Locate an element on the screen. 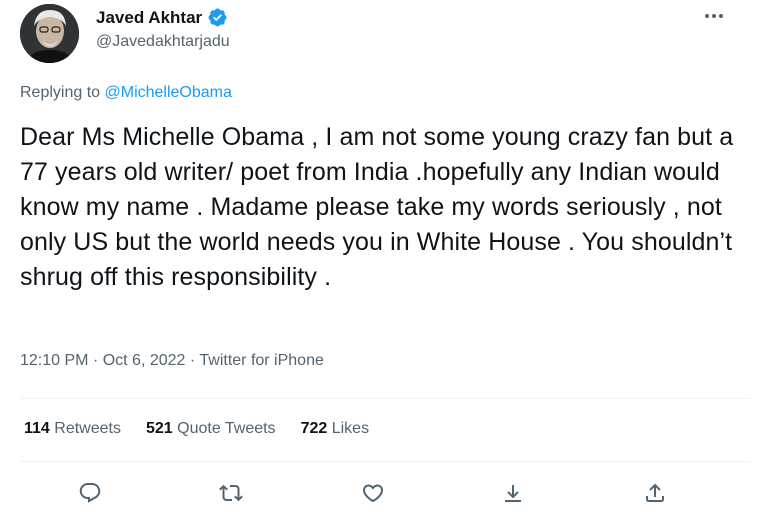  author-handle: @Javedakhtarjadu is located at coordinates (163, 42).